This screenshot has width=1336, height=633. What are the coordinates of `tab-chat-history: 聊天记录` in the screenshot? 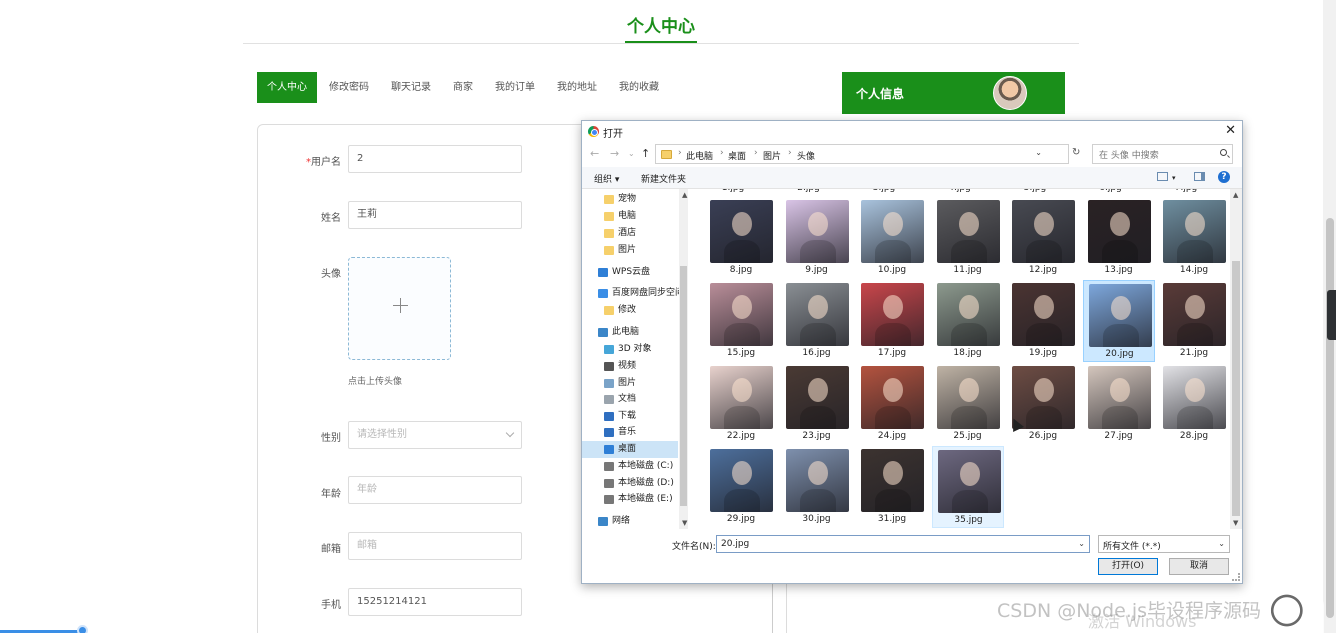 It's located at (411, 87).